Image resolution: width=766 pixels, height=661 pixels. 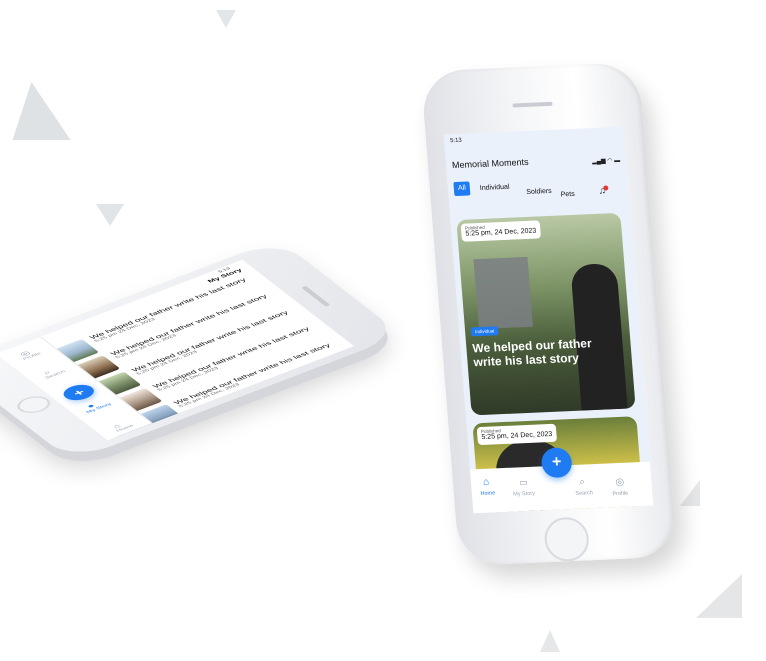 I want to click on home-icon: ⌂, so click(x=486, y=482).